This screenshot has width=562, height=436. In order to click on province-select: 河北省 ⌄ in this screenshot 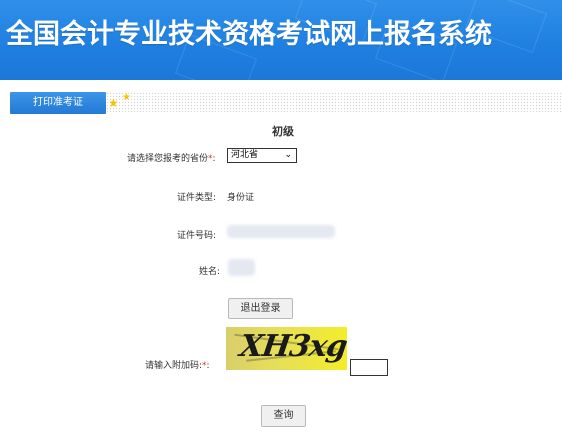, I will do `click(262, 155)`.